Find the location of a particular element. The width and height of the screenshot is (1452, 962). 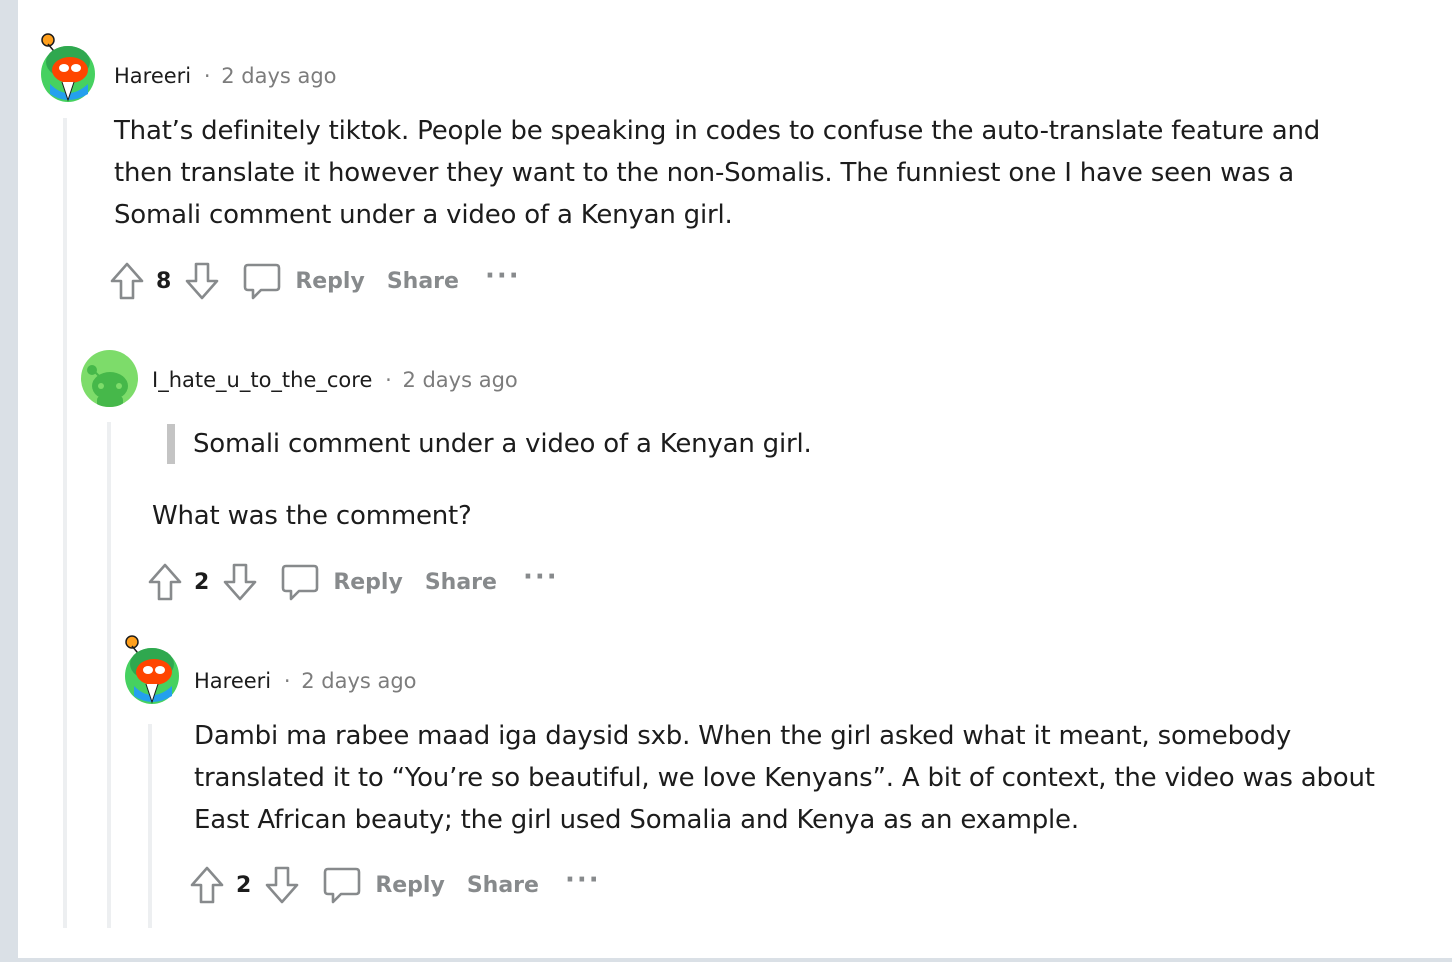

comment-2-body: What was the comment? is located at coordinates (312, 516).